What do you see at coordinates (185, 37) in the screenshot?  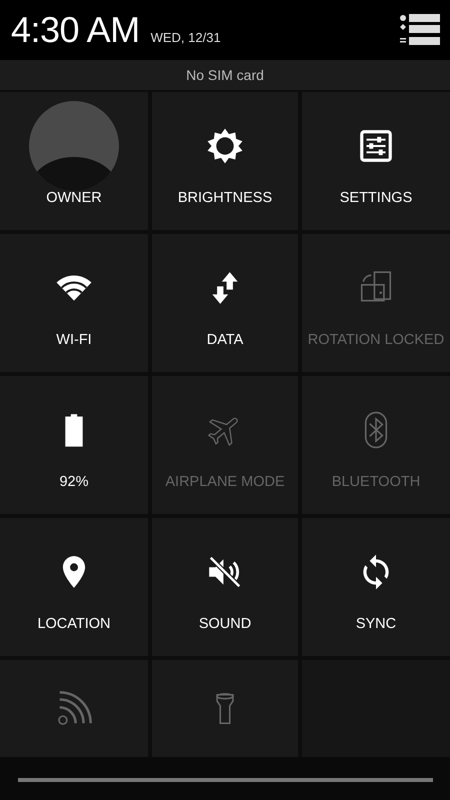 I see `date-text: WED, 12/31` at bounding box center [185, 37].